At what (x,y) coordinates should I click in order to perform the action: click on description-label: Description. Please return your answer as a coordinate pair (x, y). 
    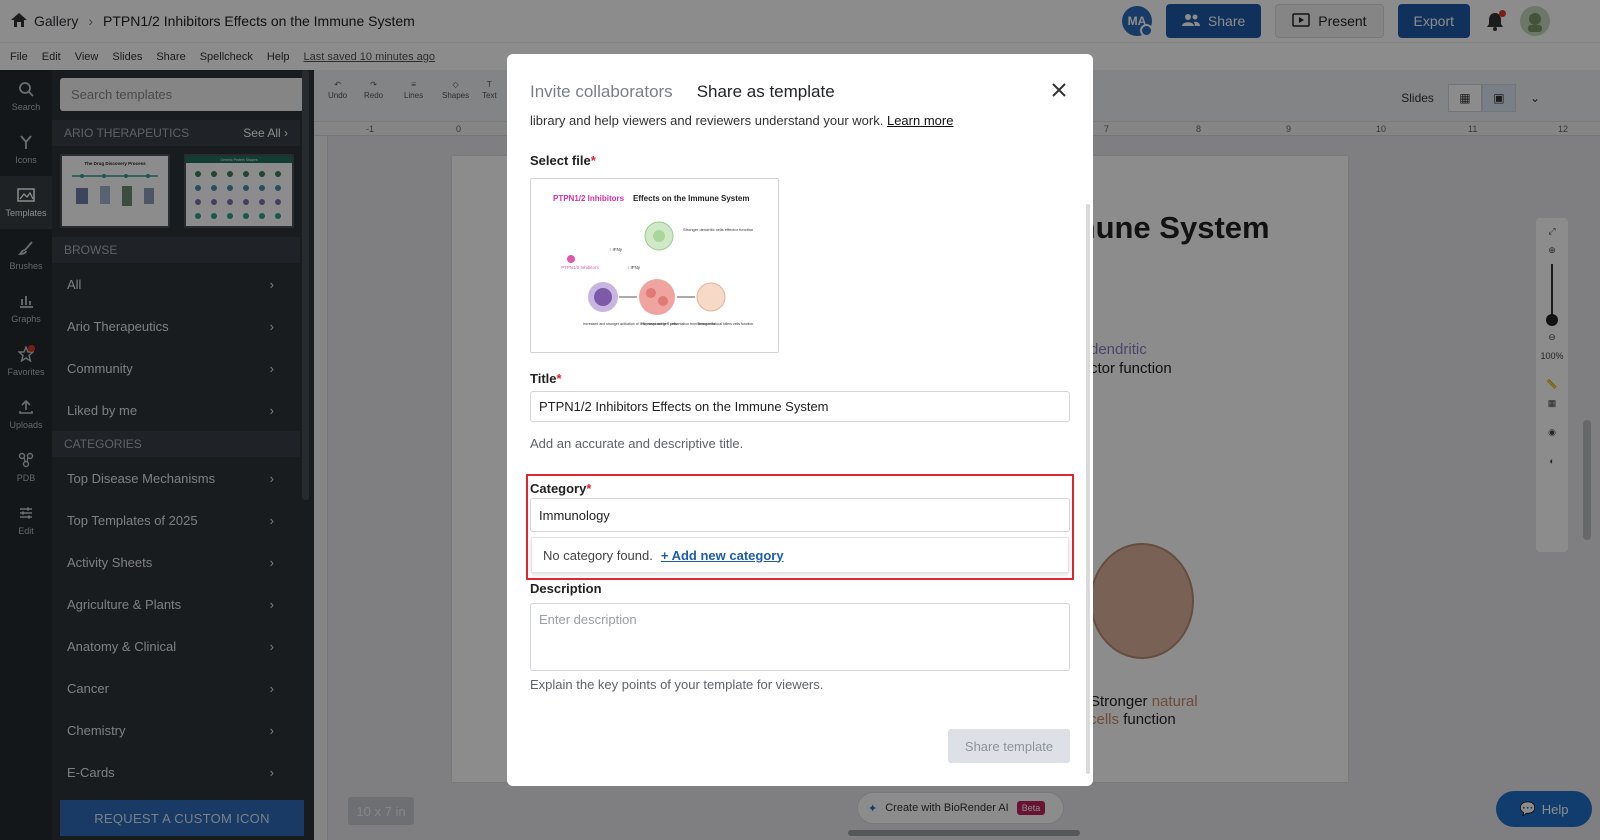
    Looking at the image, I should click on (566, 588).